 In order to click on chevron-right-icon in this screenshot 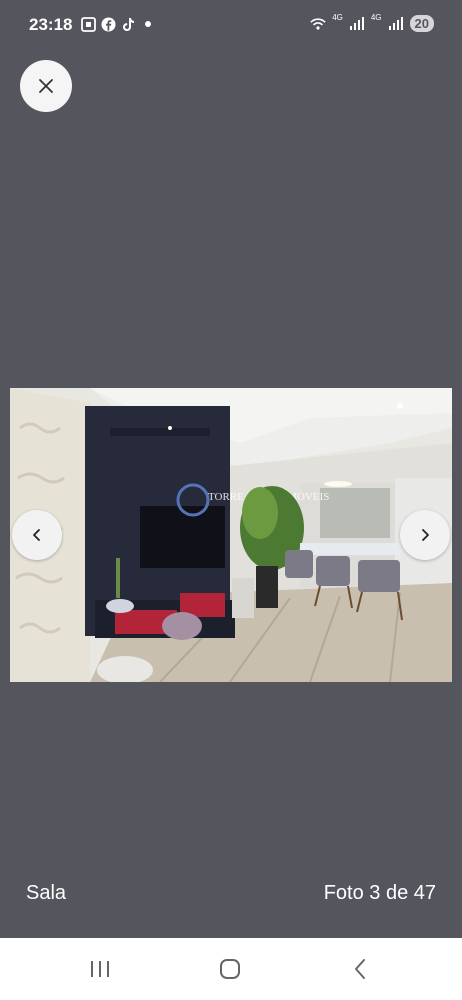, I will do `click(425, 535)`.